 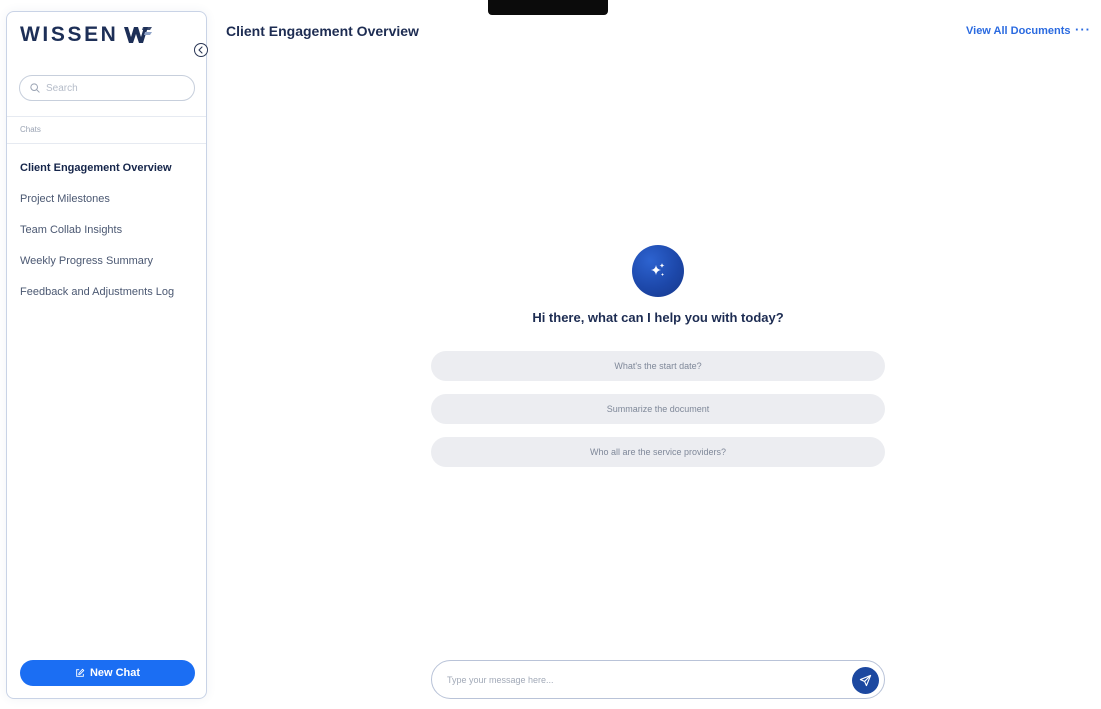 I want to click on message-composer, so click(x=658, y=679).